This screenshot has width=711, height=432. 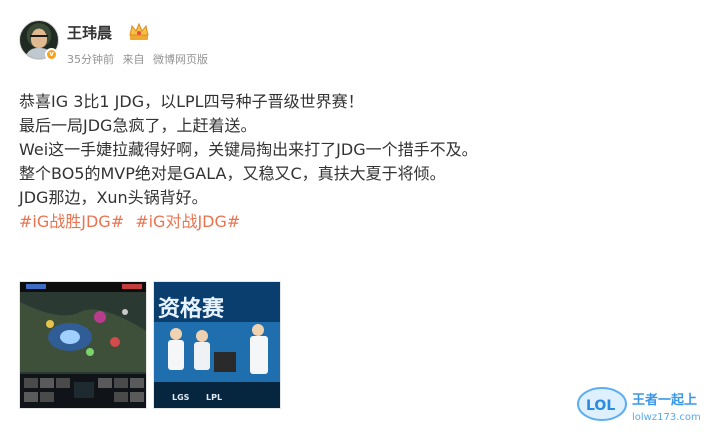 I want to click on content-line: 整个BO5的MVP绝对是GALA，又稳又C，真扶大夏于将倾。, so click(x=232, y=173).